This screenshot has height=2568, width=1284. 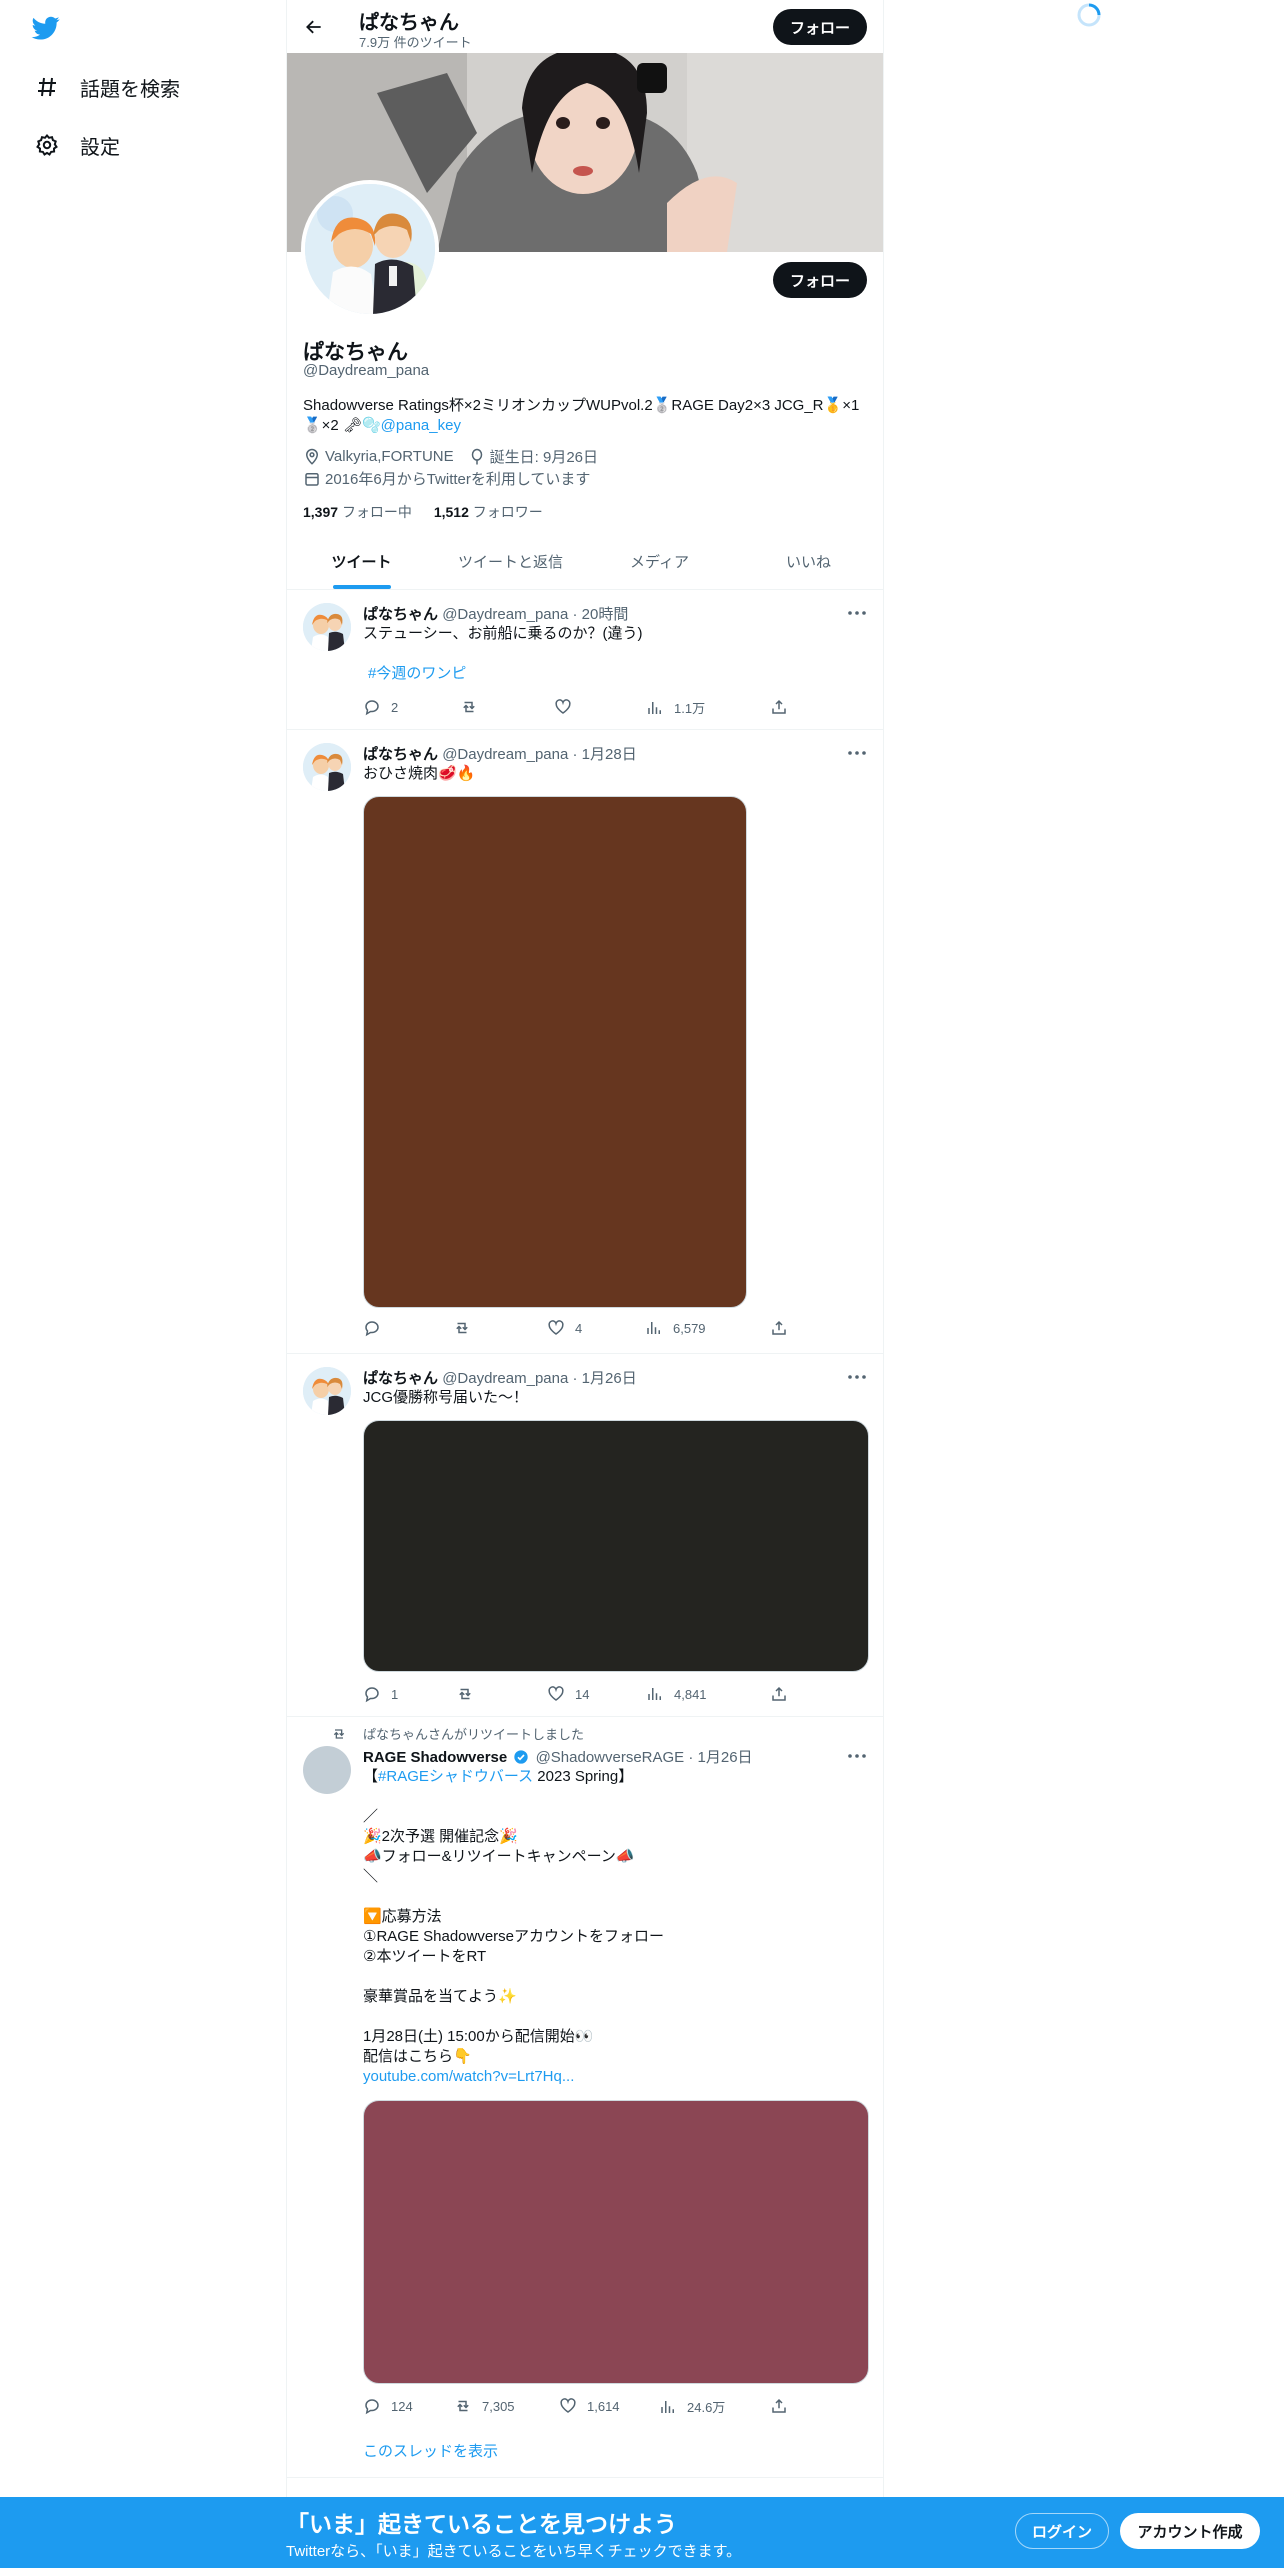 I want to click on tab-likes: いいね, so click(x=808, y=561).